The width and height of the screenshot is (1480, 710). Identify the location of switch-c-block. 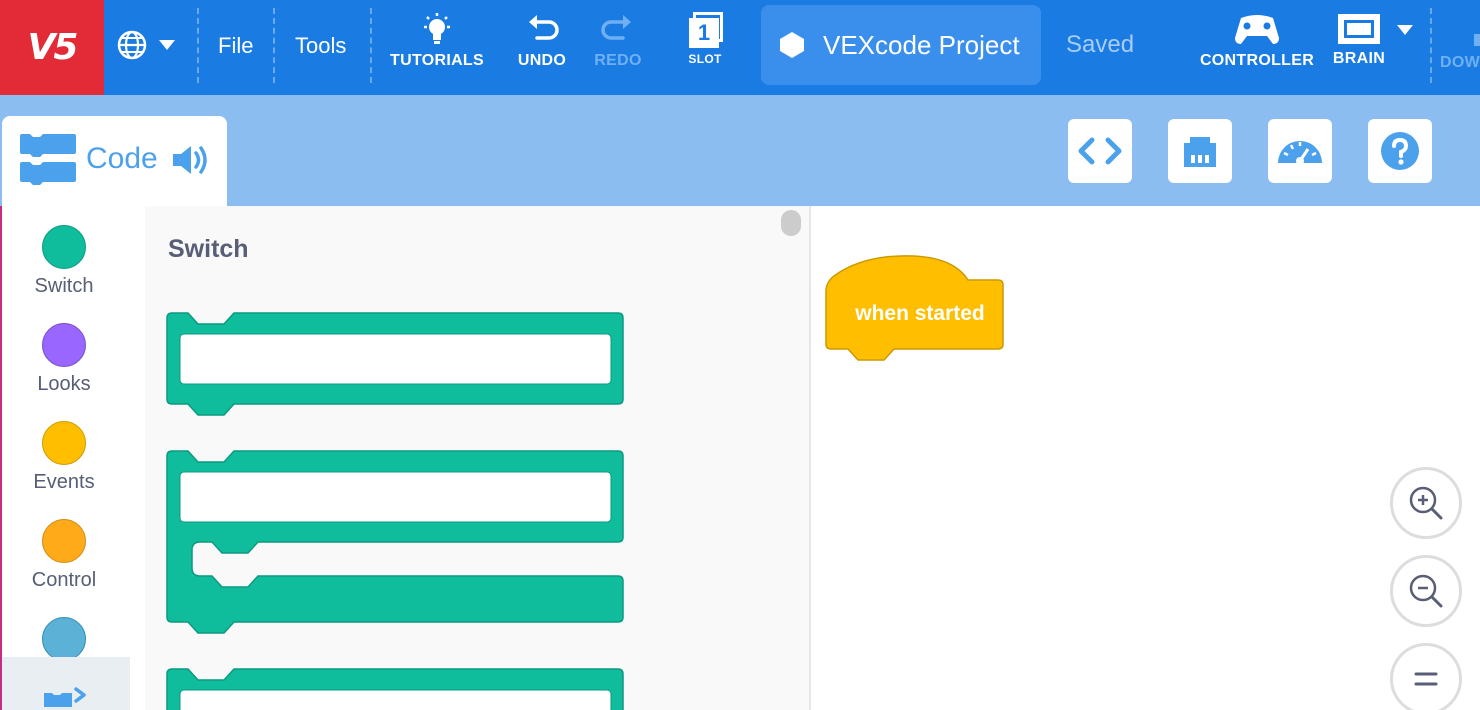
(396, 544).